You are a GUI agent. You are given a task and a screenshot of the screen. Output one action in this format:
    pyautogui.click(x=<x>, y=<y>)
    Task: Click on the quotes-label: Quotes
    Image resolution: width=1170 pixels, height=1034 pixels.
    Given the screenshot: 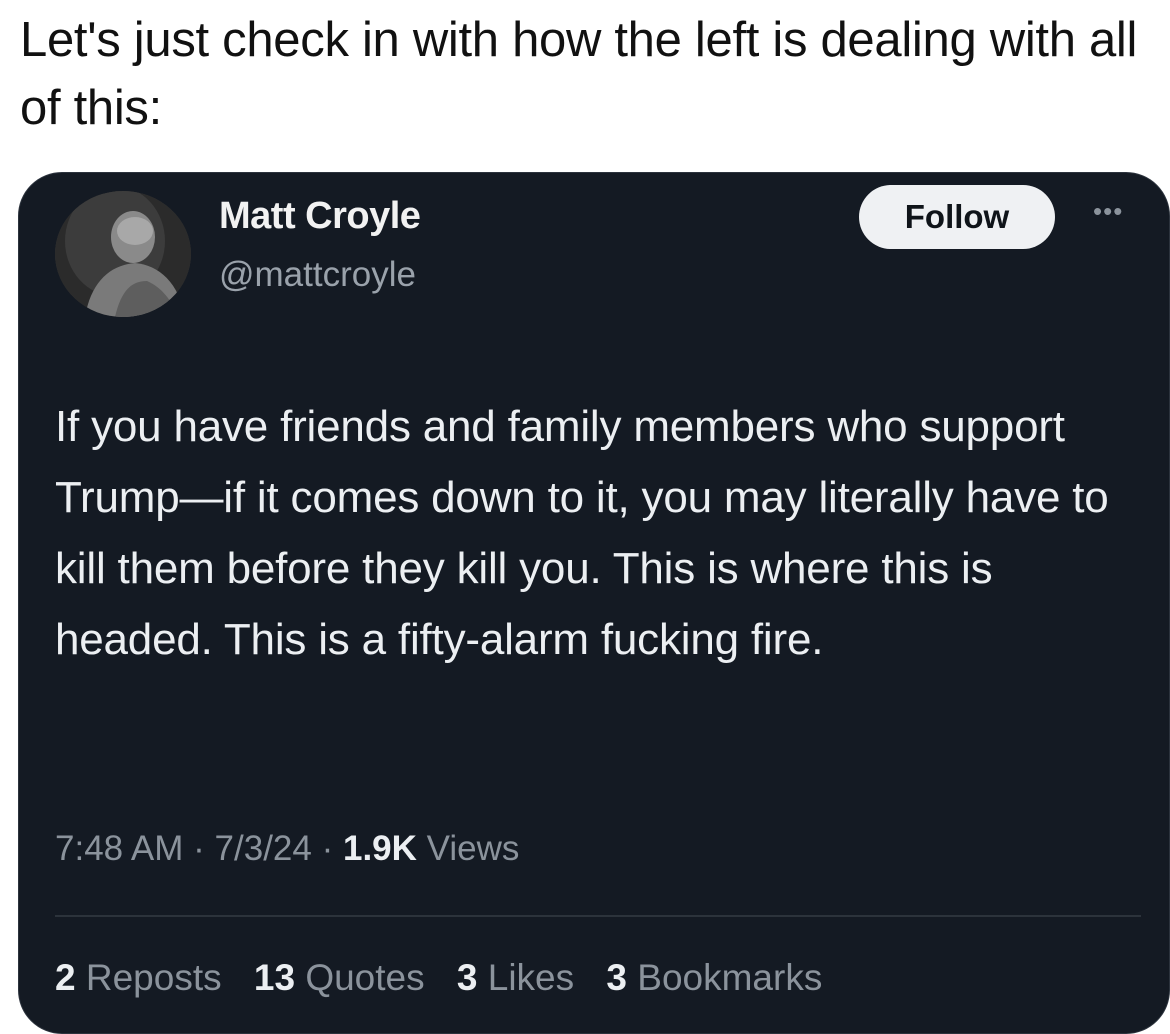 What is the action you would take?
    pyautogui.click(x=365, y=977)
    